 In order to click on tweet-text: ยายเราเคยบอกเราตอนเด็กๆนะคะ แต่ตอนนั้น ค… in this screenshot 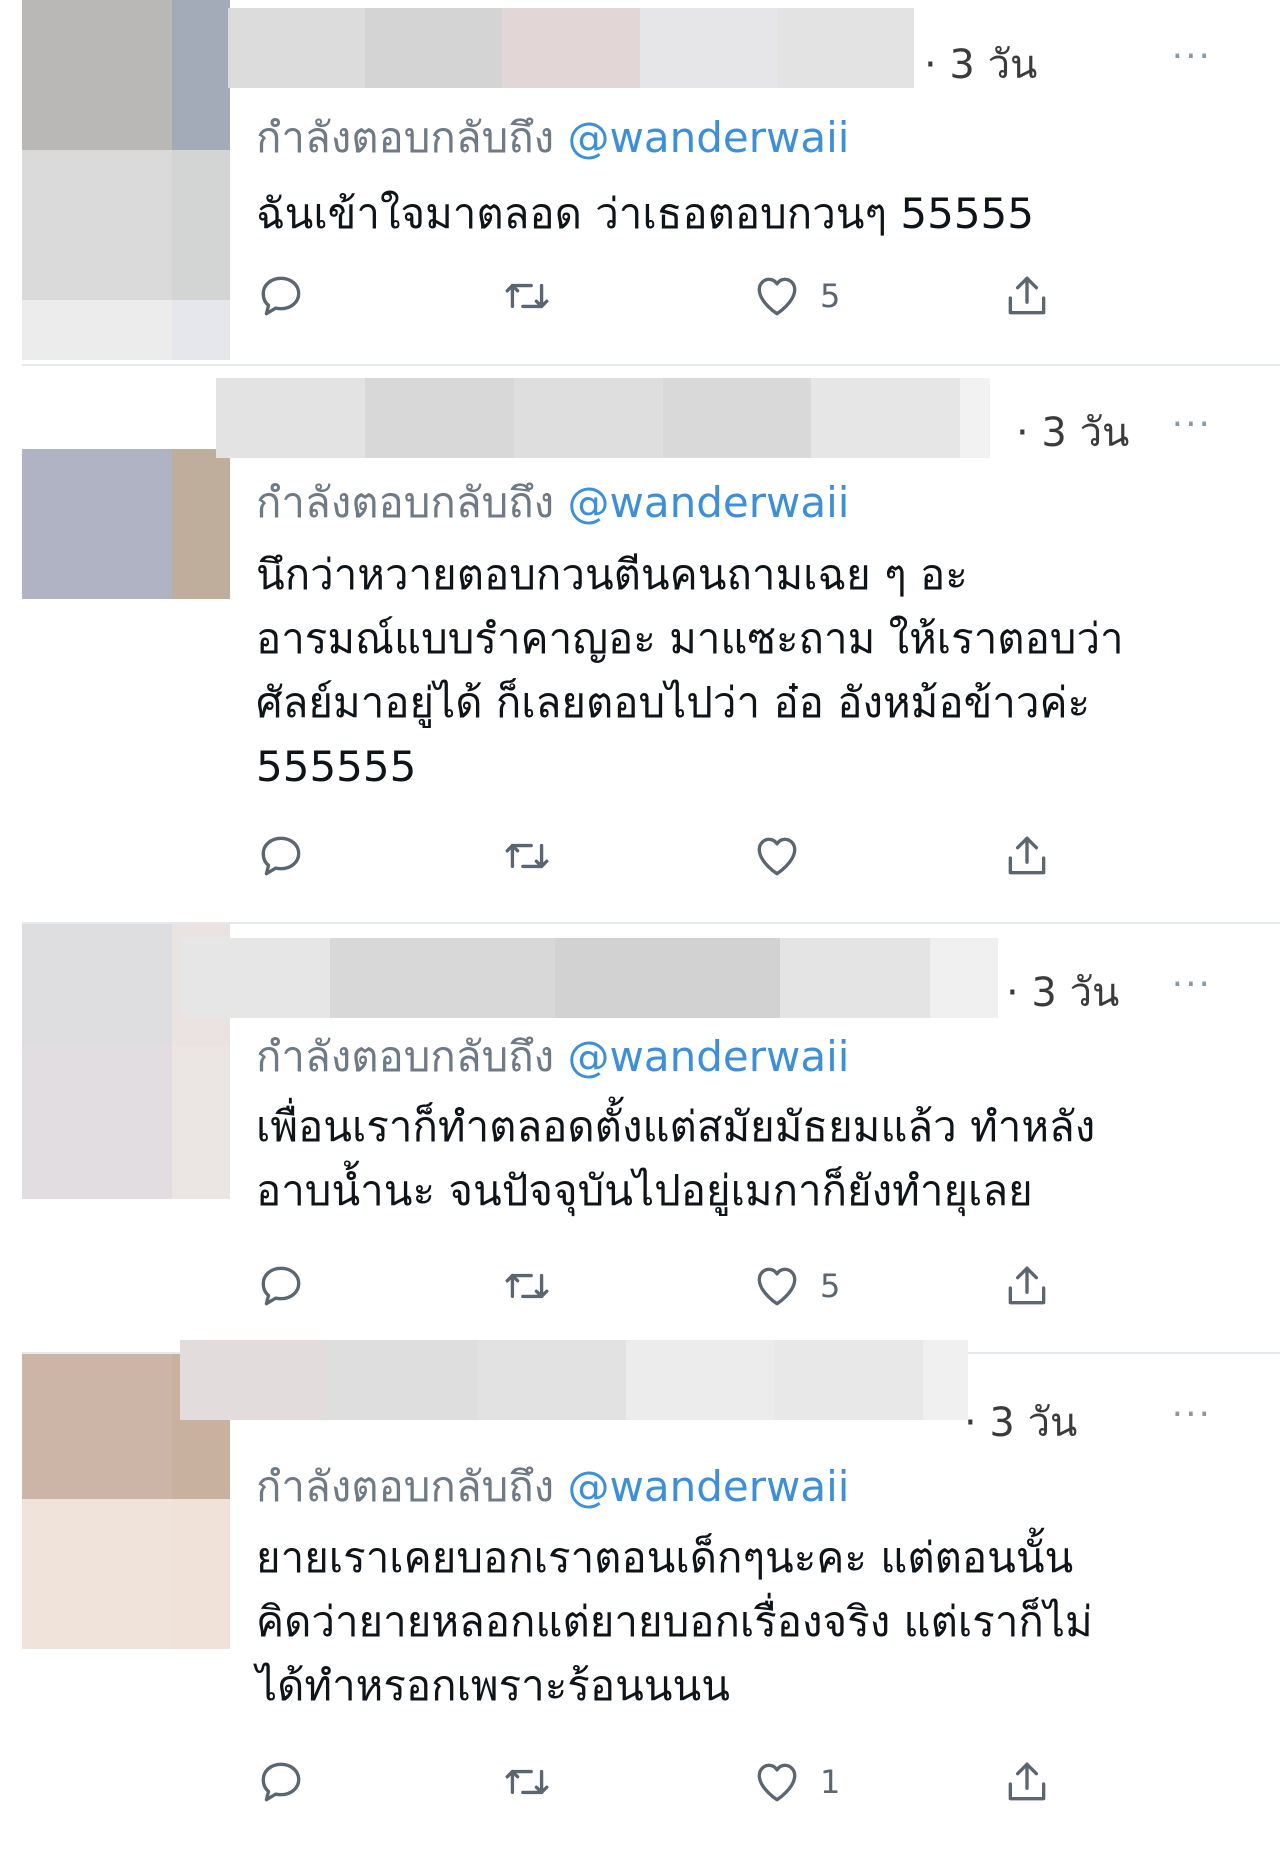, I will do `click(674, 1621)`.